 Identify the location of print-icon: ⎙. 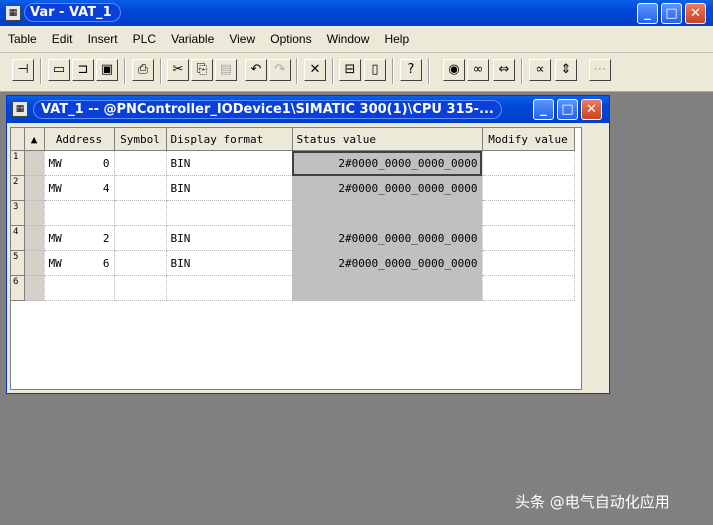
(143, 70).